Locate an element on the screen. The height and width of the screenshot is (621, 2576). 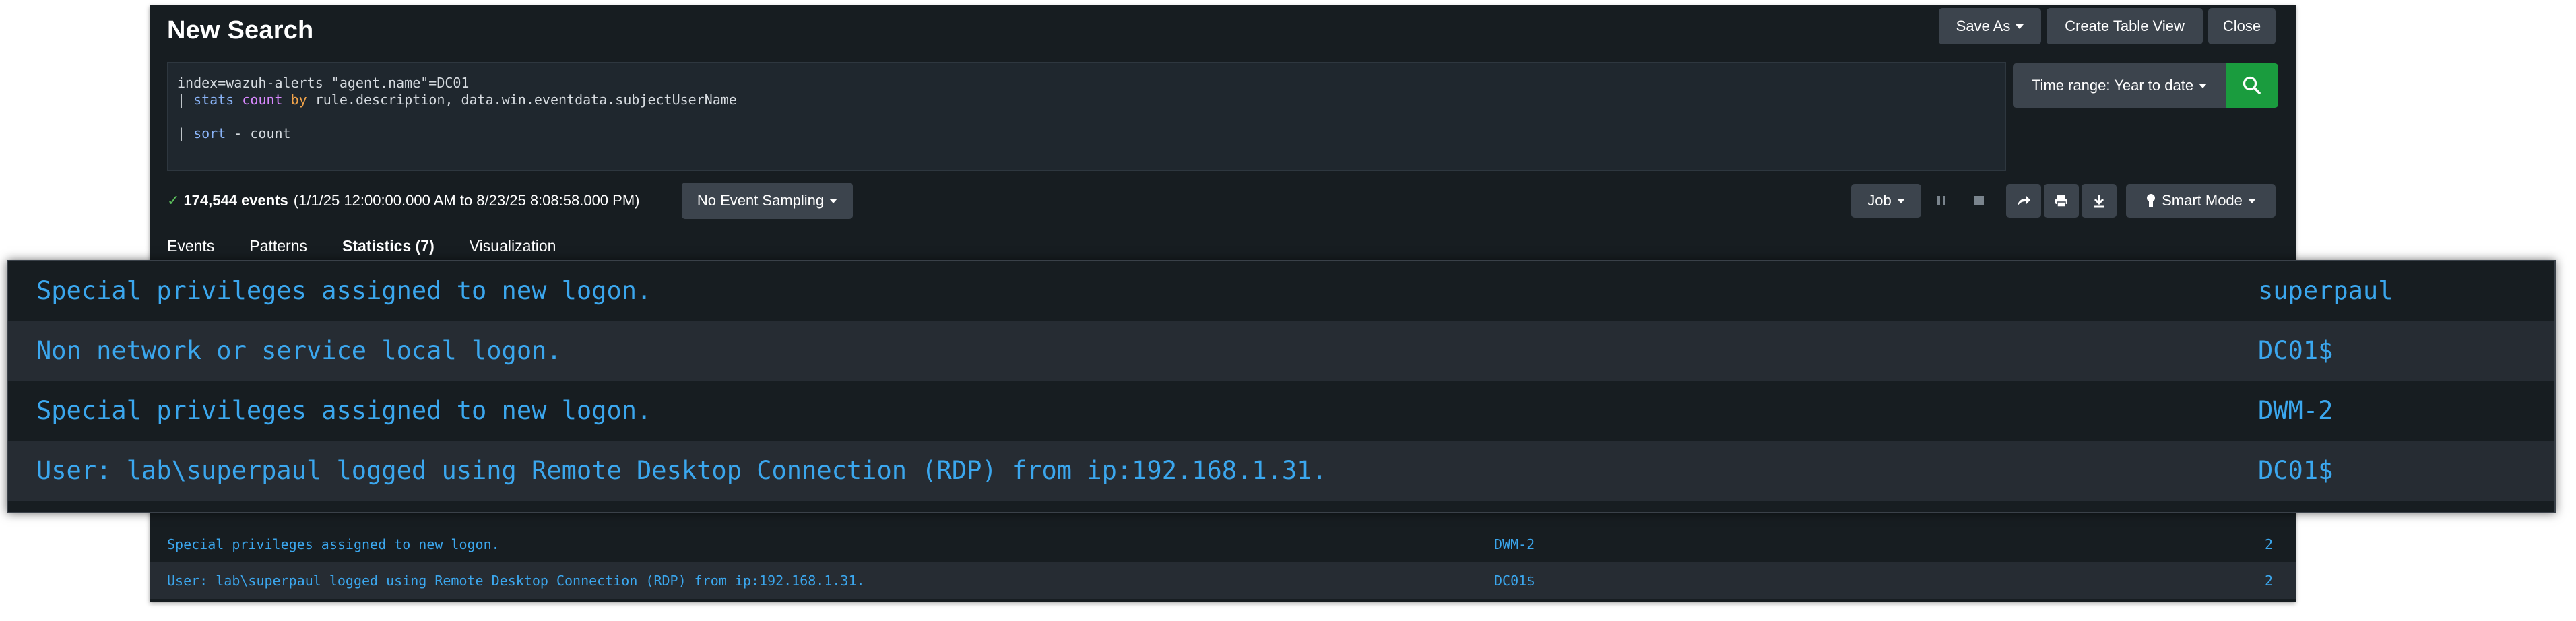
page-title: New Search is located at coordinates (241, 30).